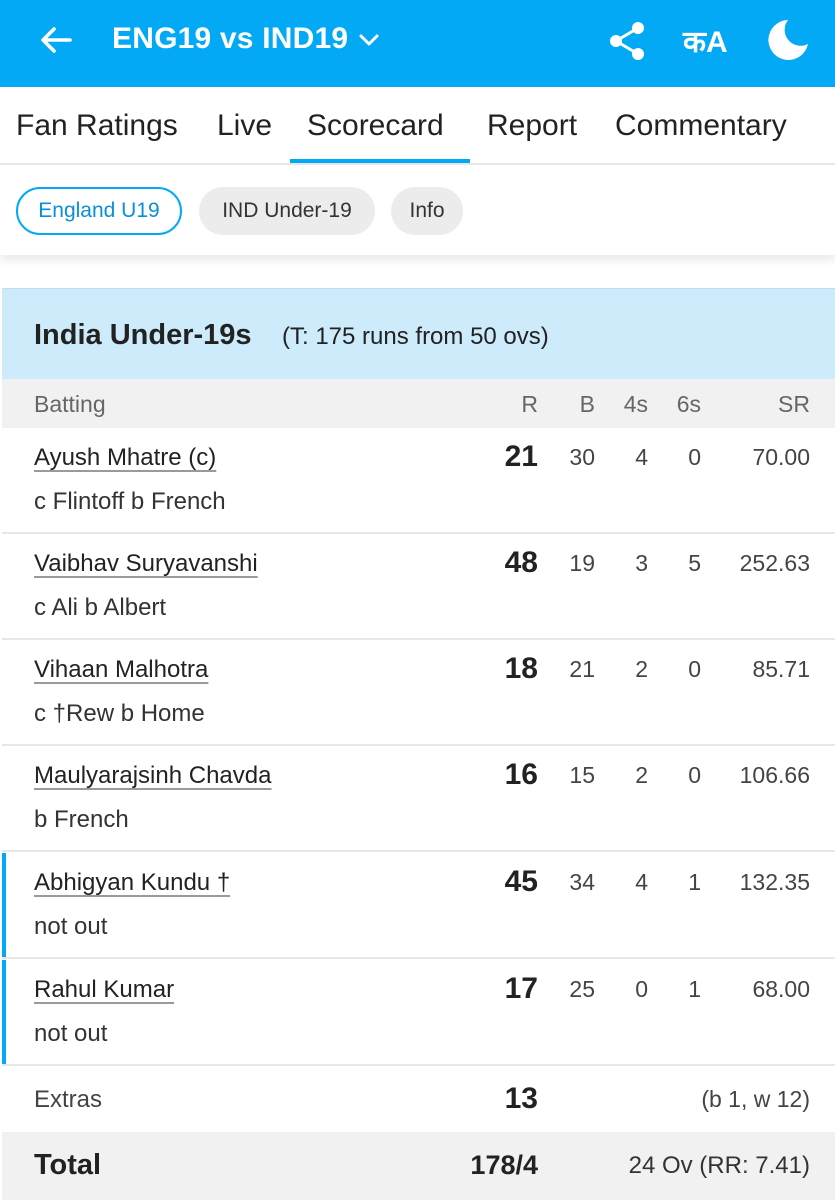 The height and width of the screenshot is (1200, 835). What do you see at coordinates (287, 211) in the screenshot?
I see `chip-ind-under-19: IND Under-19` at bounding box center [287, 211].